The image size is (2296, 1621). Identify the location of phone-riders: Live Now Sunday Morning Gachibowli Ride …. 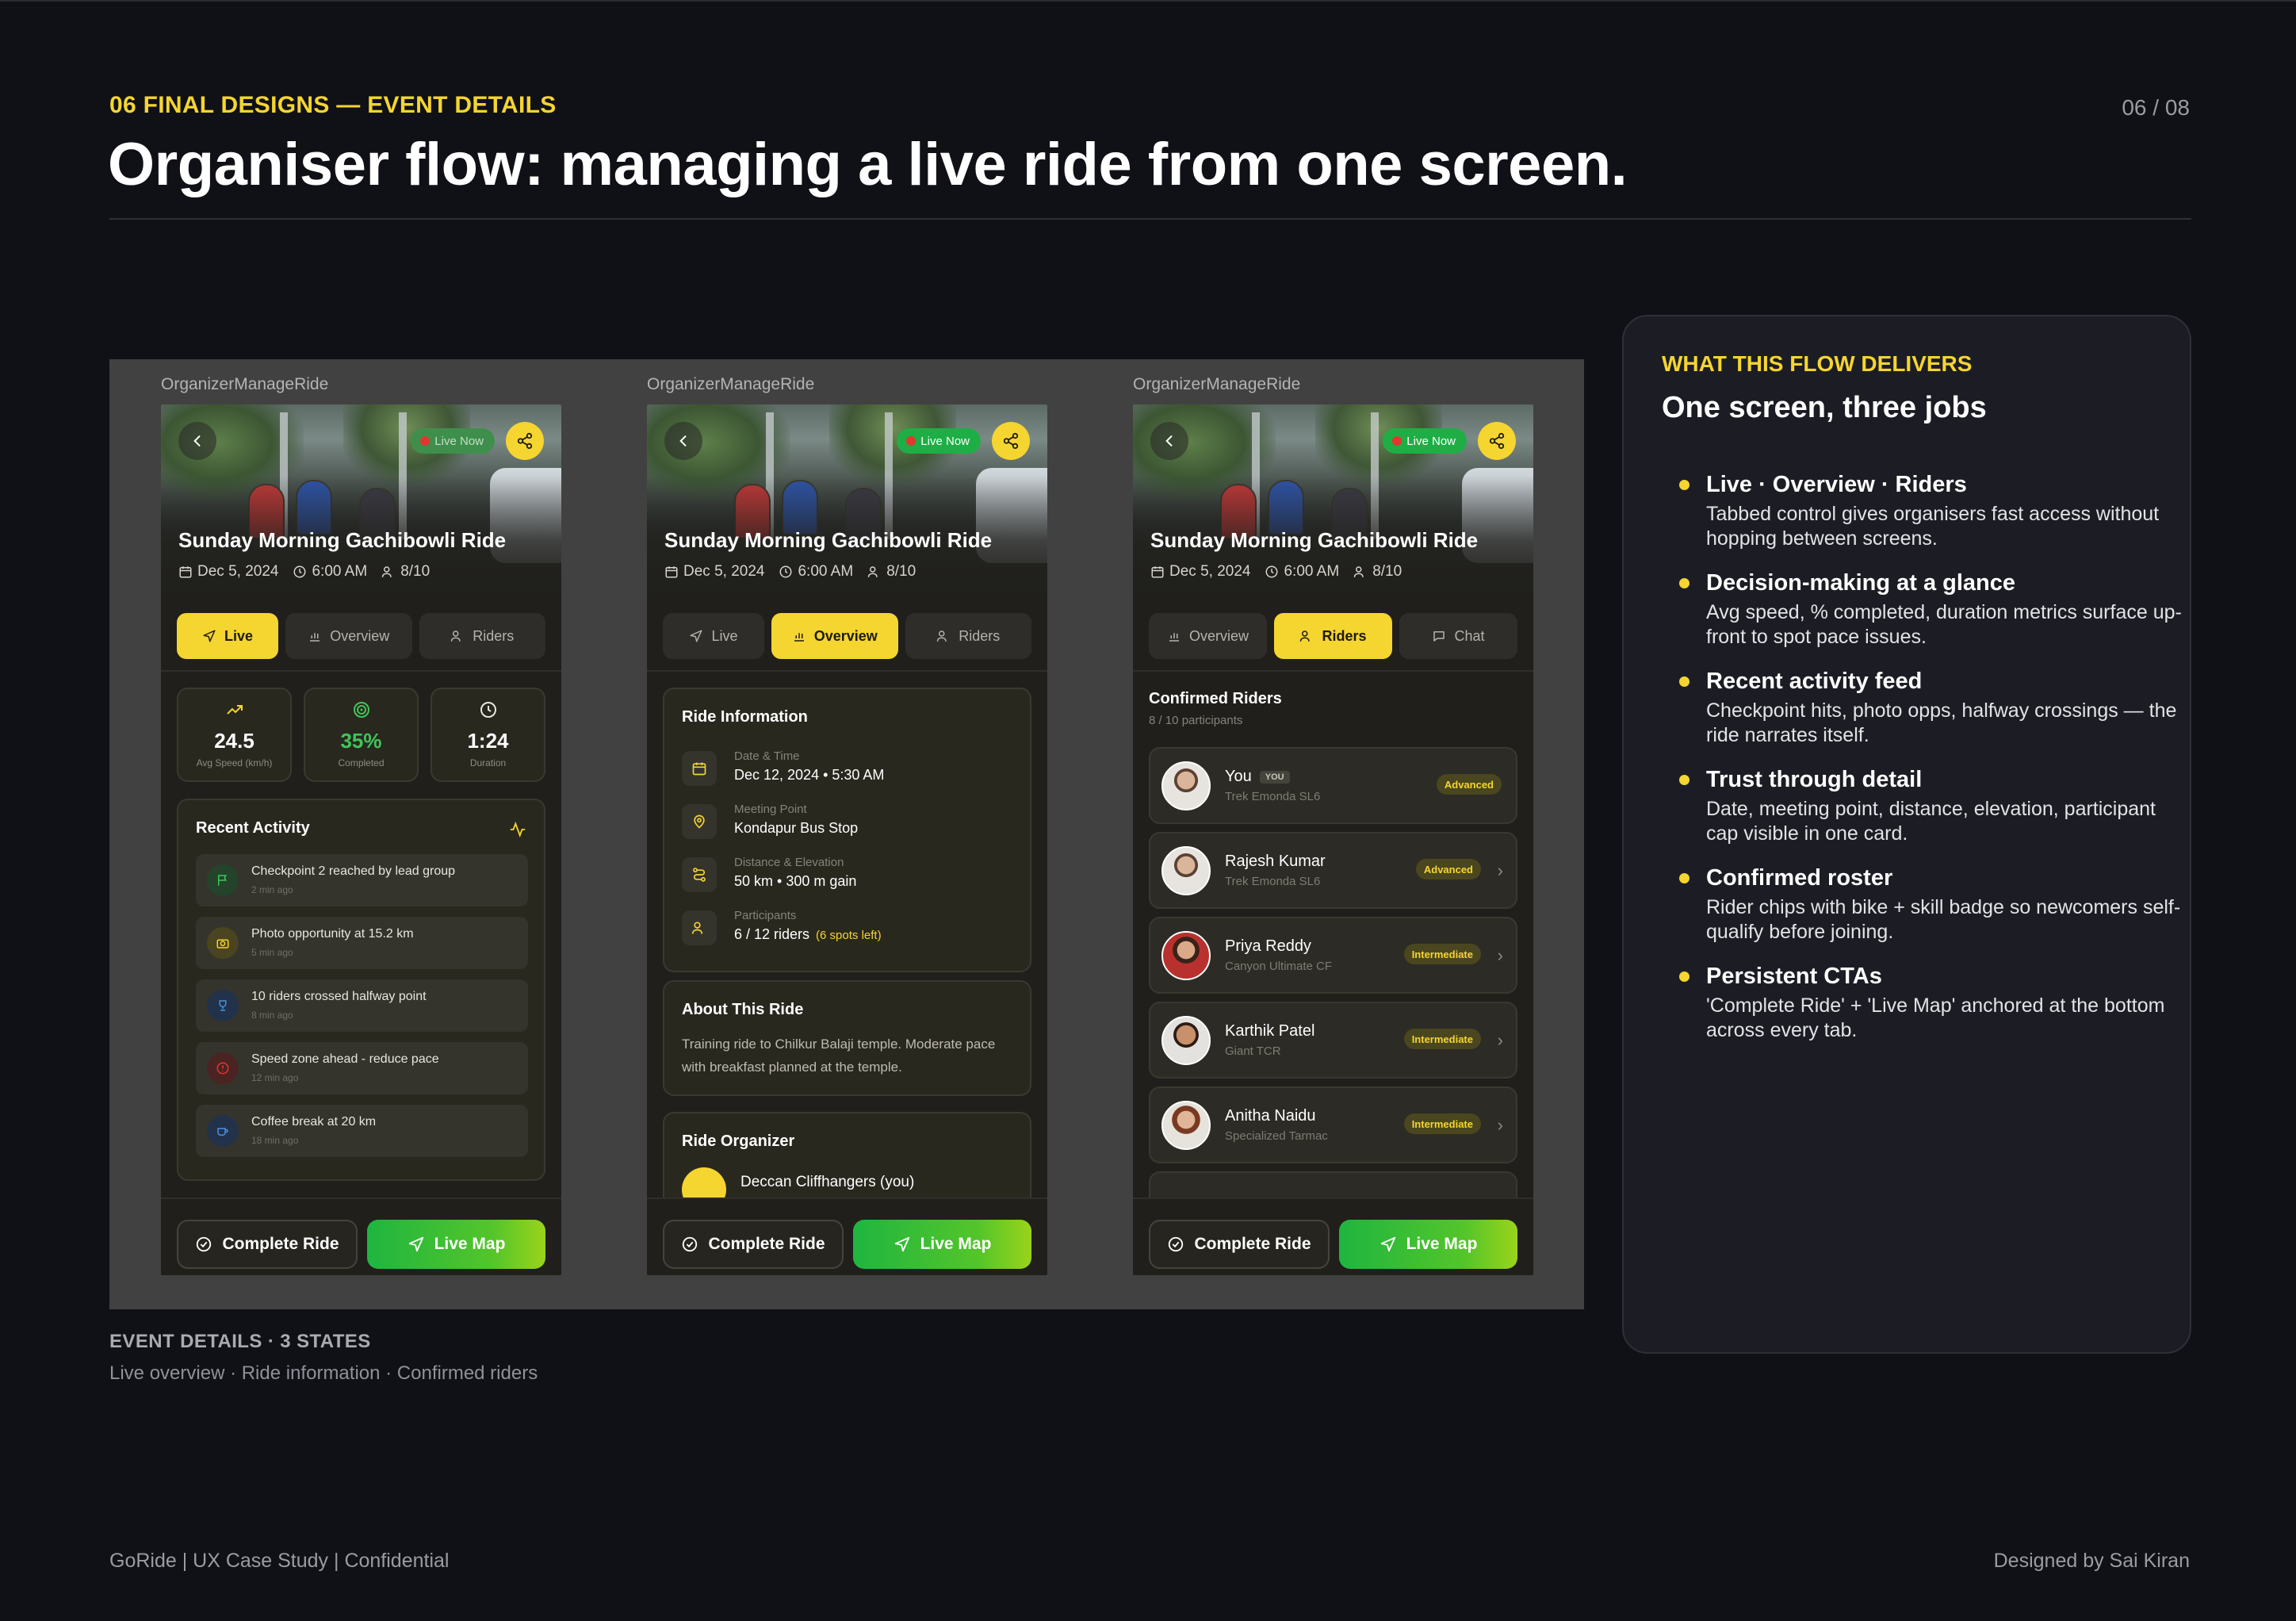
(1333, 839).